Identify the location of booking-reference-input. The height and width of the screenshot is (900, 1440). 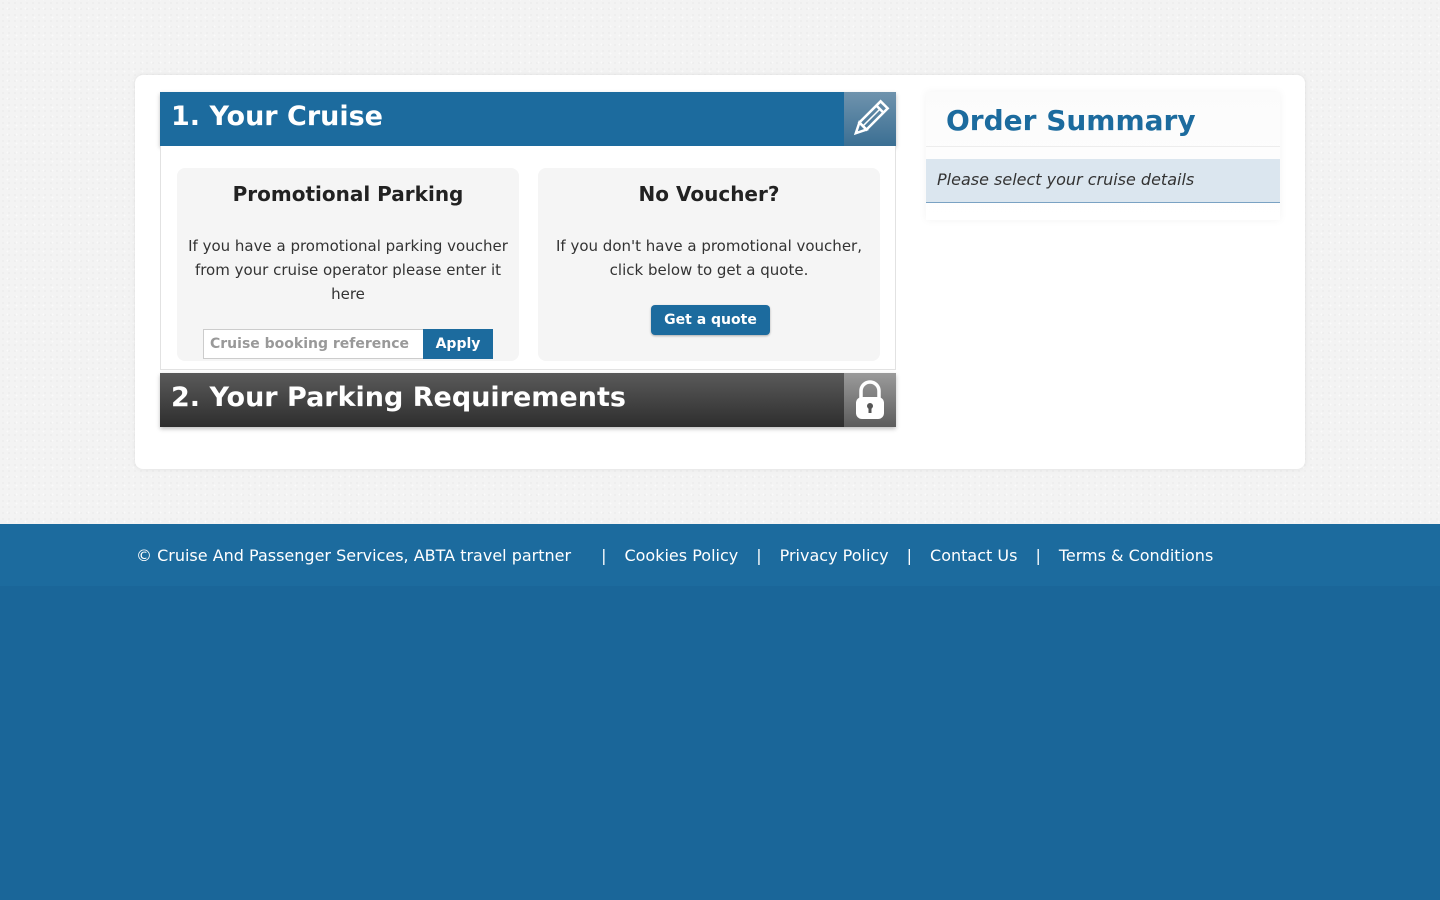
(313, 344).